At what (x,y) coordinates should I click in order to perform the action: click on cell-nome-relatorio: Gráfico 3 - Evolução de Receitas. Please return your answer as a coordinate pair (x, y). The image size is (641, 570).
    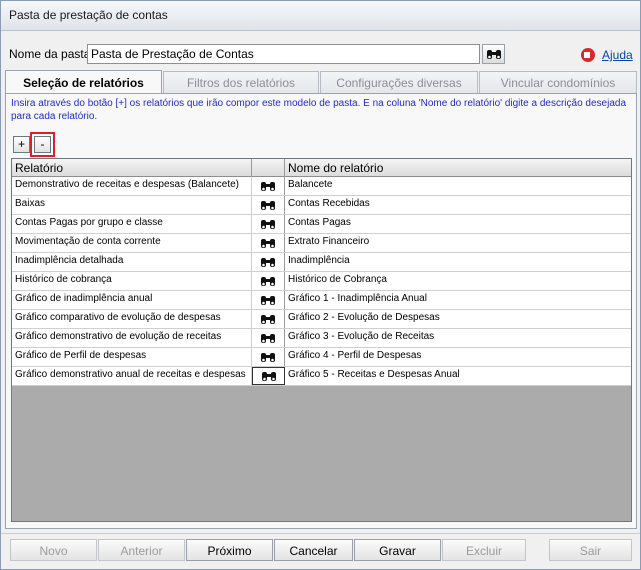
    Looking at the image, I should click on (458, 338).